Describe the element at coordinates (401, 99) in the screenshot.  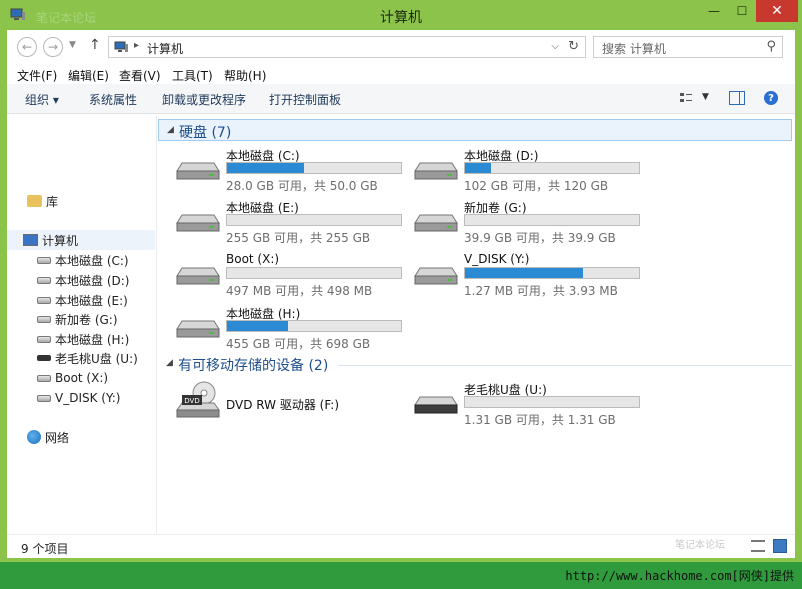
I see `toolbar: 组织 ▾ 系统属性 卸载或更改程序 打开控制面板 ▼ ?` at that location.